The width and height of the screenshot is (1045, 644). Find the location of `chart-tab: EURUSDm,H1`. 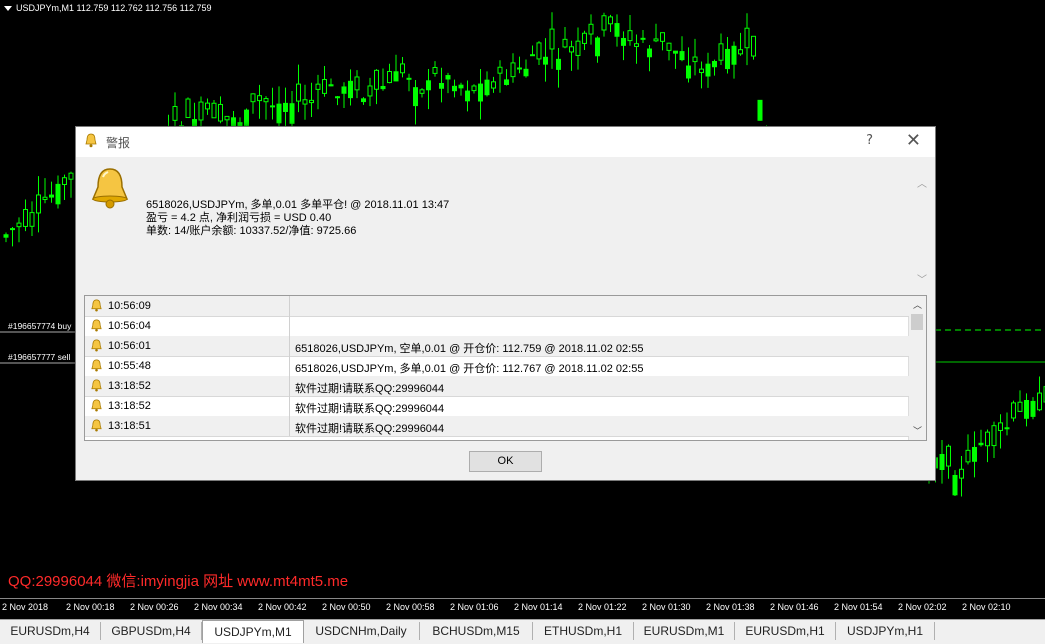

chart-tab: EURUSDm,H1 is located at coordinates (785, 631).